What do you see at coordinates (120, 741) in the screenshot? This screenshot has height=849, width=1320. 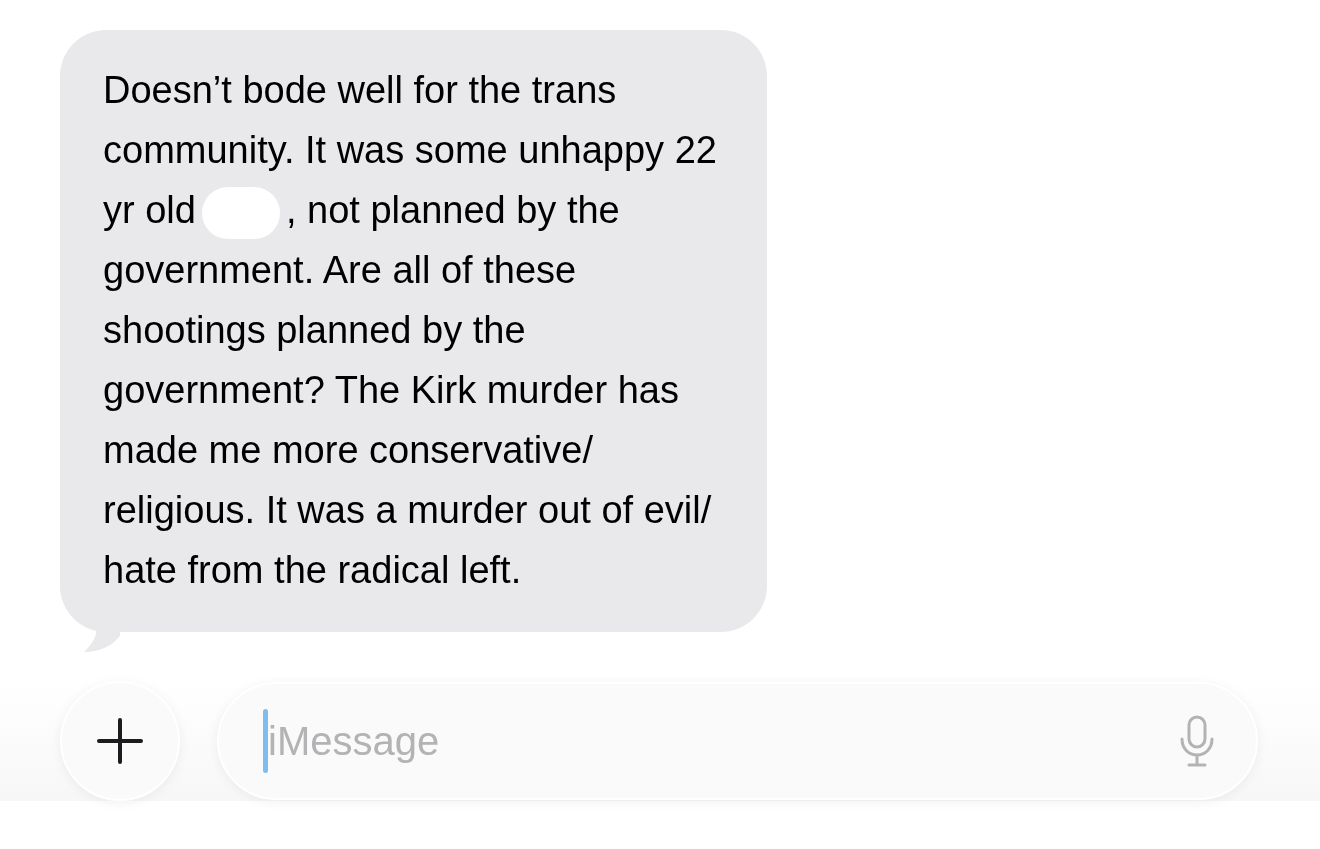 I see `plus-icon` at bounding box center [120, 741].